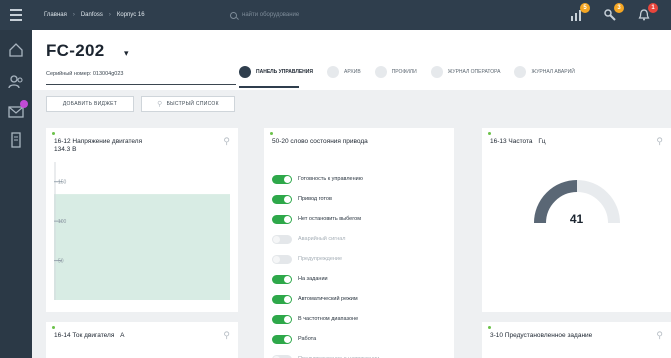 Image resolution: width=671 pixels, height=358 pixels. I want to click on status-item: Нет остановить выбегом, so click(316, 219).